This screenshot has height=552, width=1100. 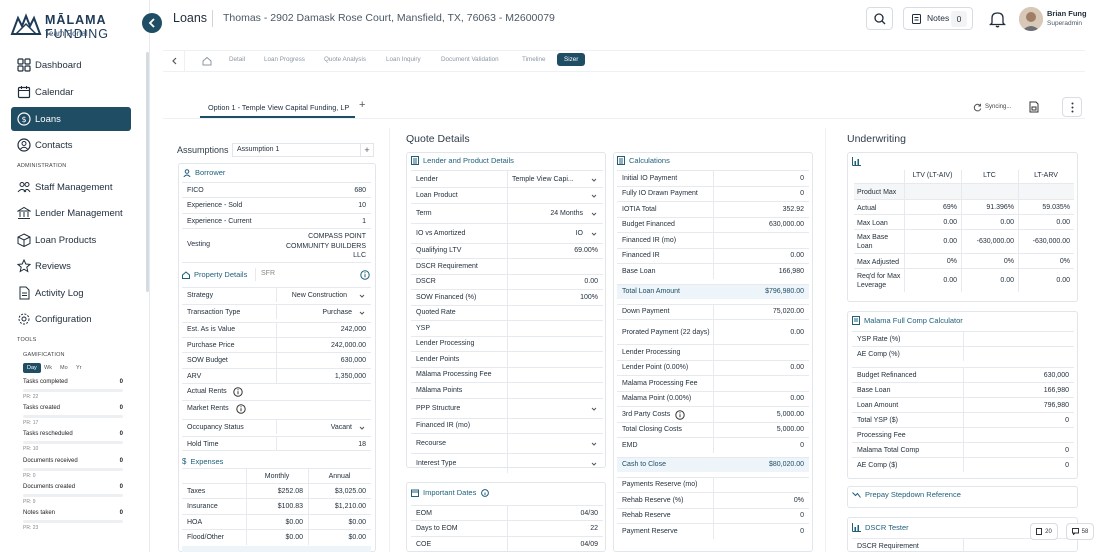 I want to click on tab-document-validation: Document Validation, so click(x=470, y=59).